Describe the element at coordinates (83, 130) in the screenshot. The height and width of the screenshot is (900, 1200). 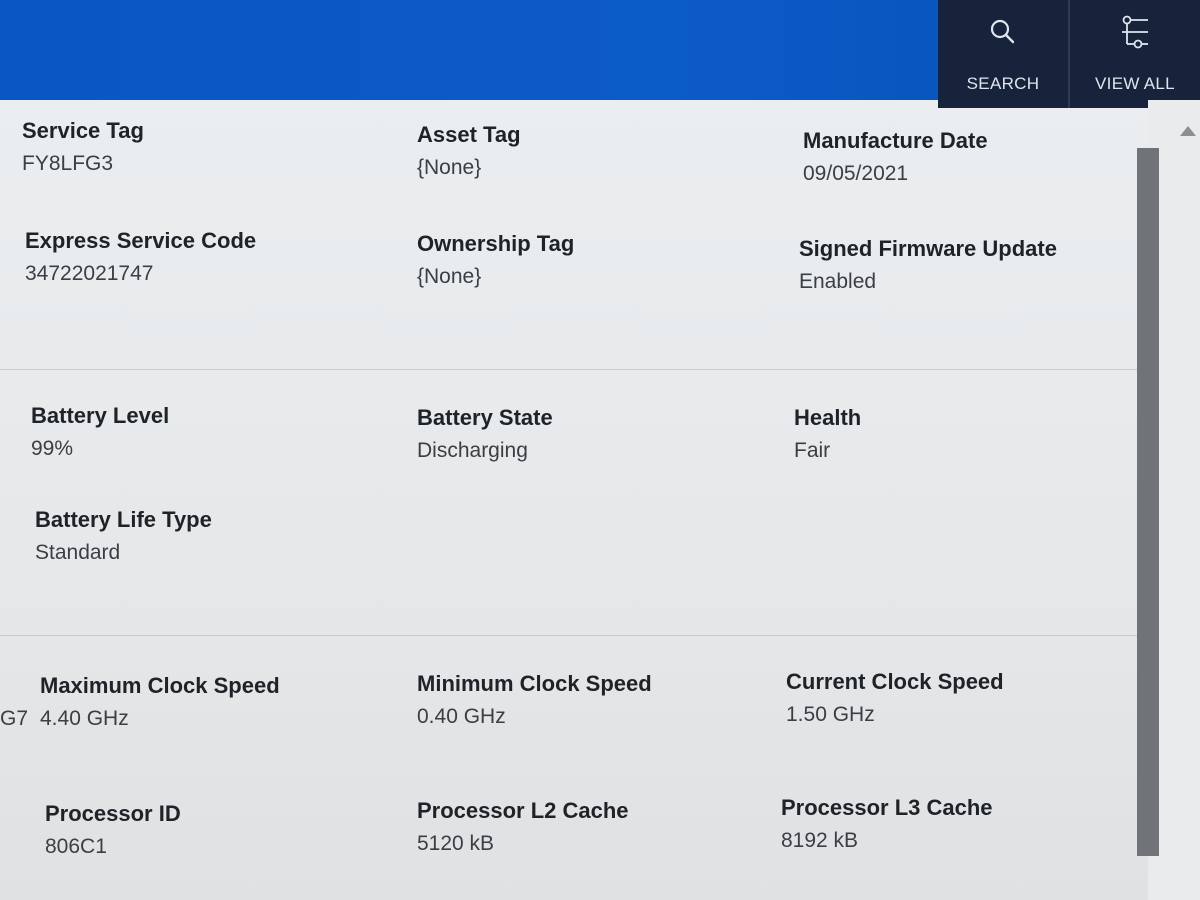
I see `field-label: Service Tag` at that location.